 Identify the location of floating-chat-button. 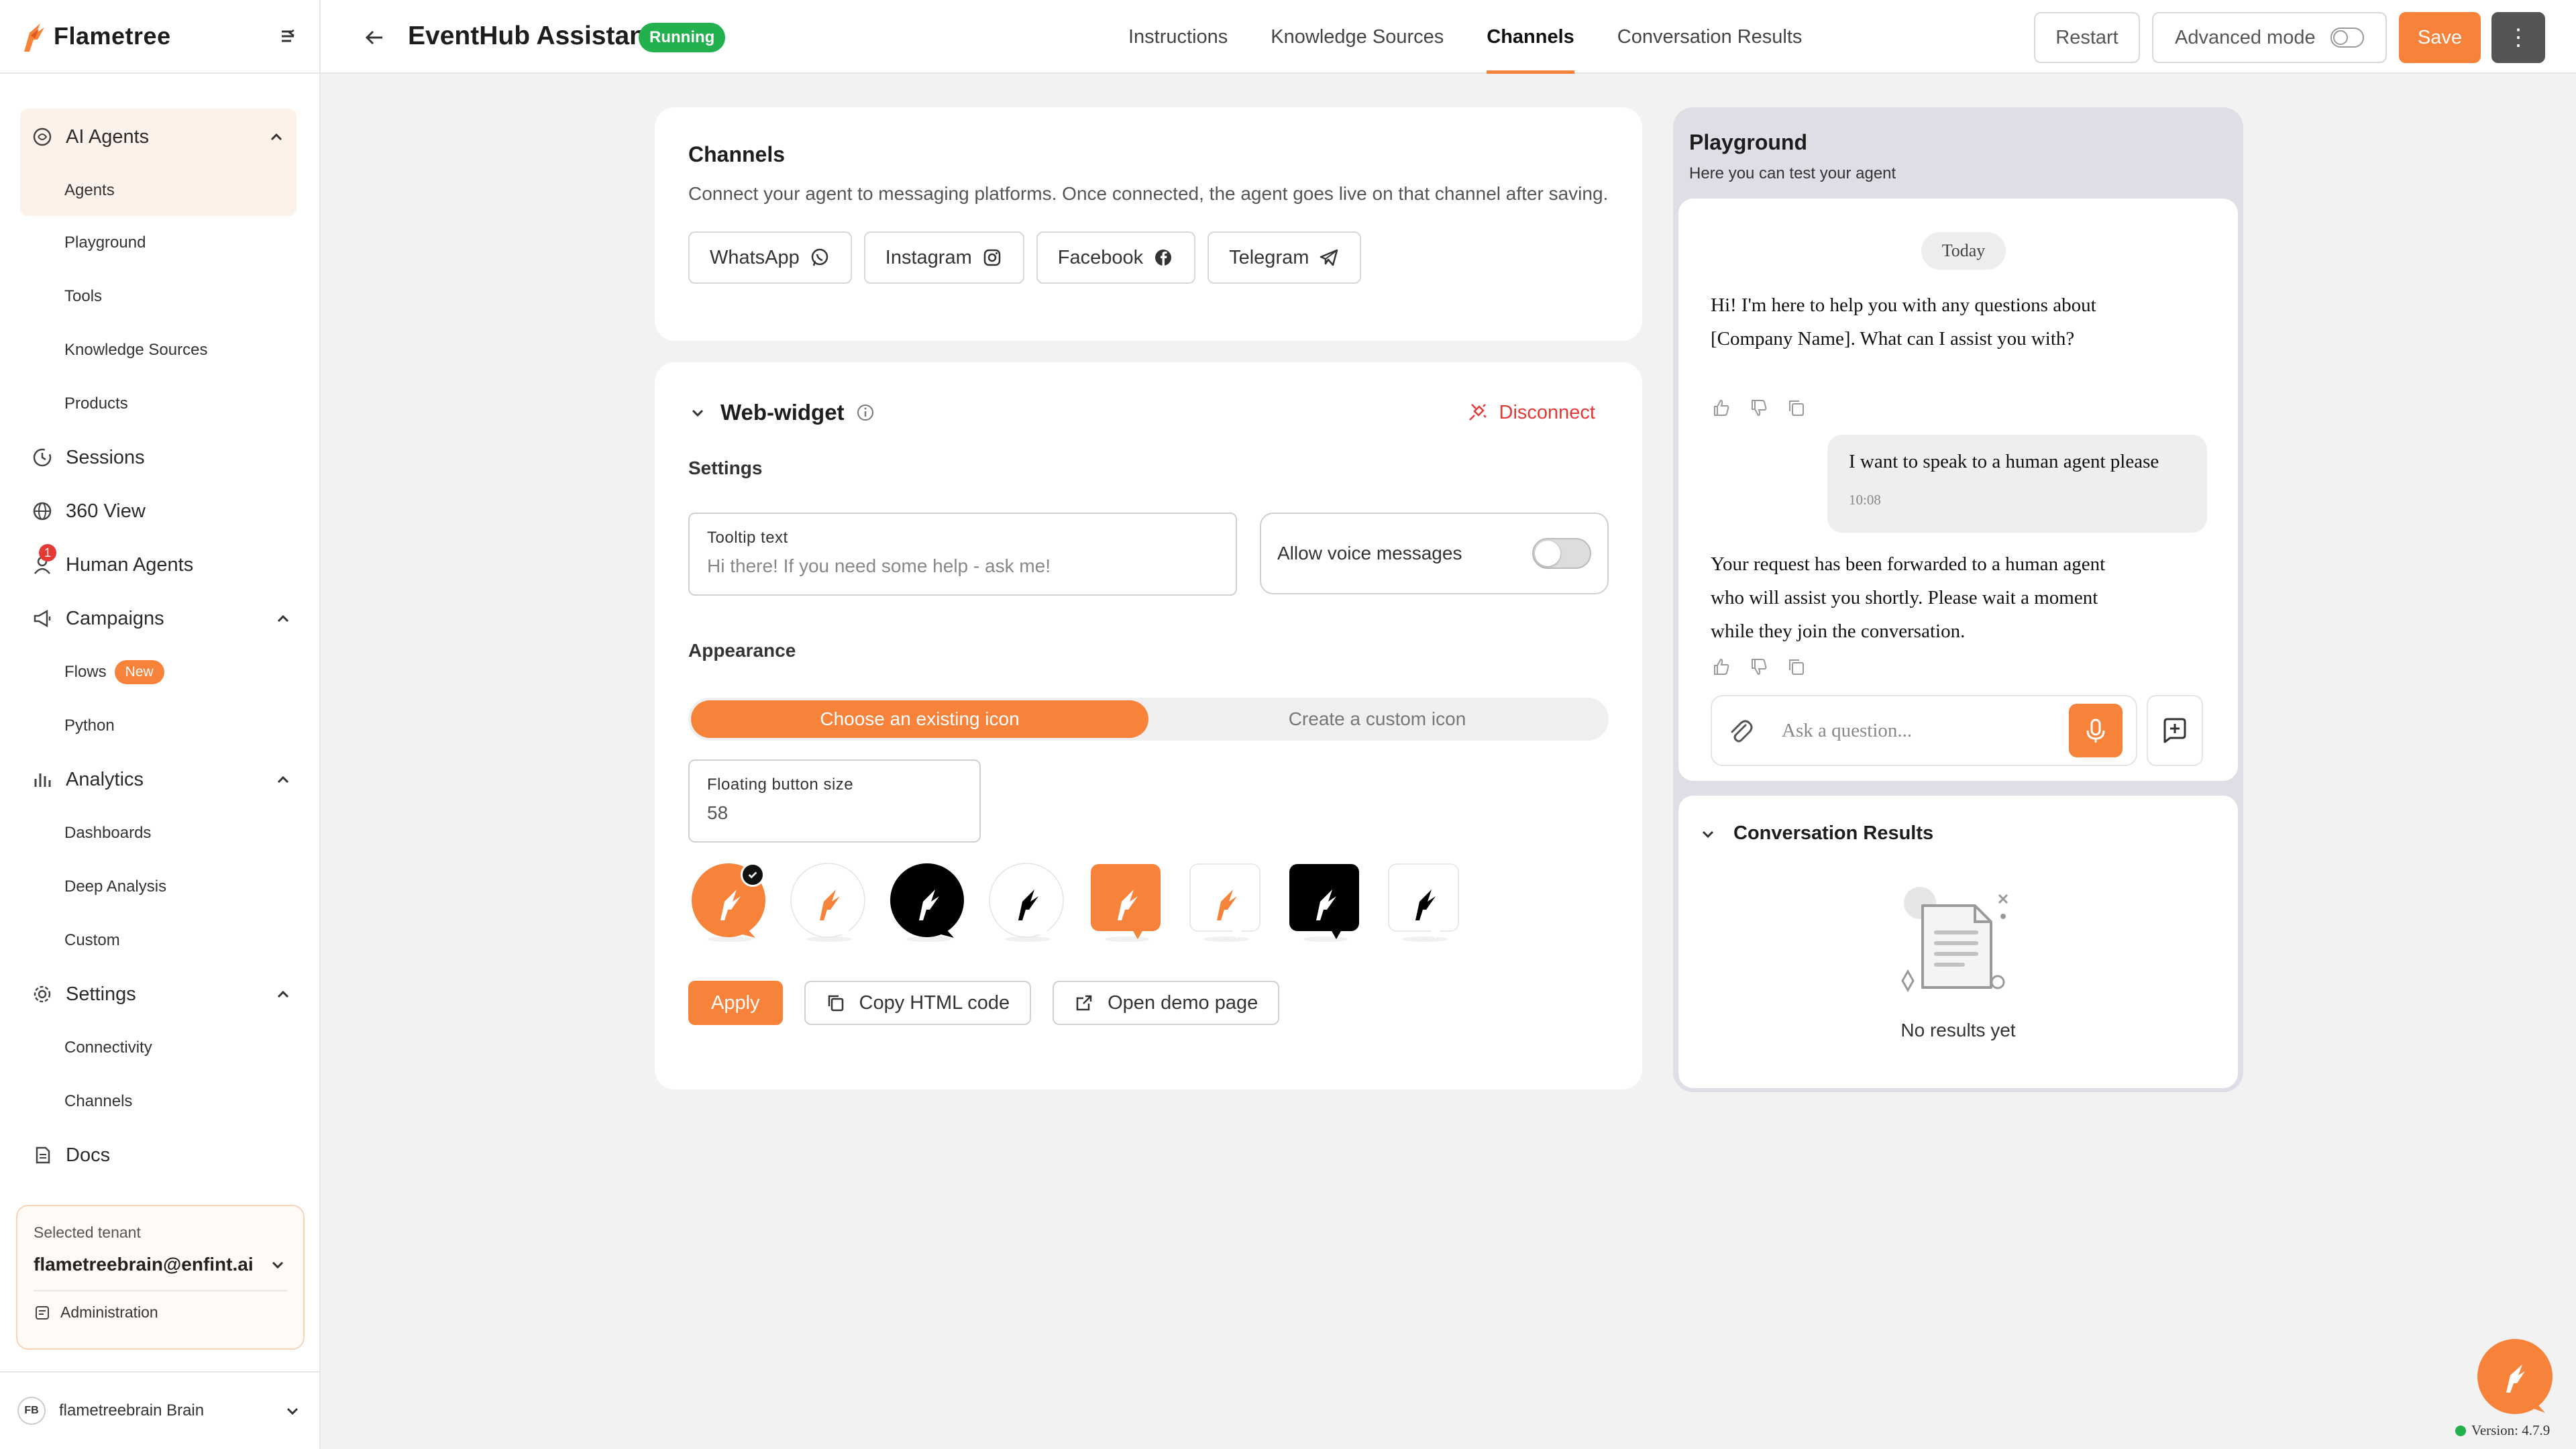
(2515, 1378).